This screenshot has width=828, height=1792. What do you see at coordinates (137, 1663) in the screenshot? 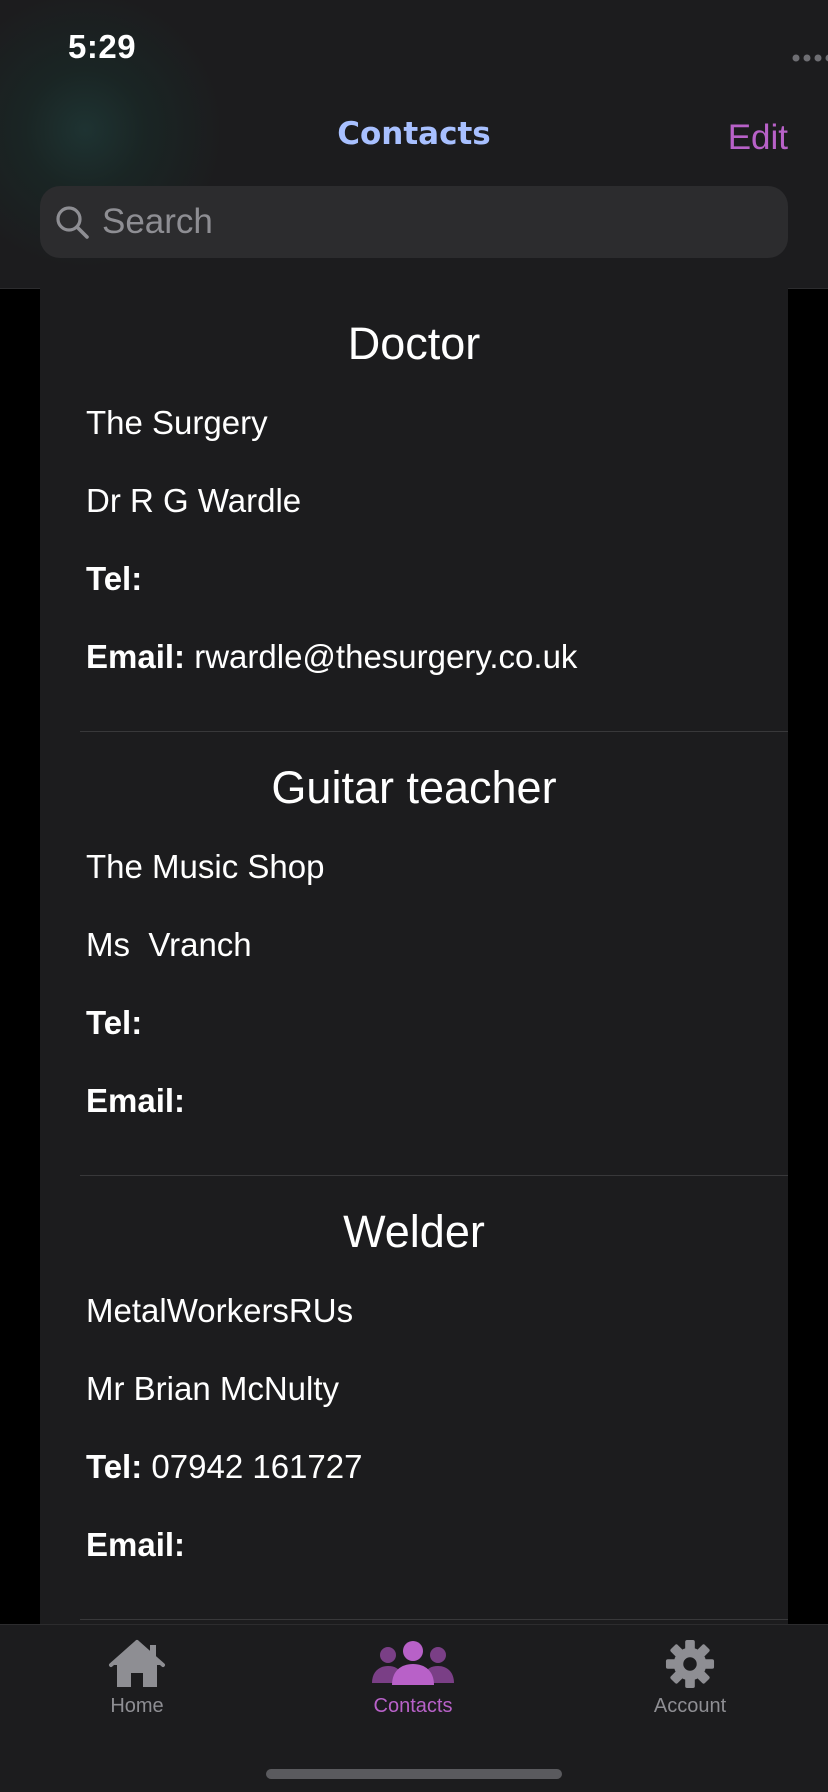
I see `home-icon` at bounding box center [137, 1663].